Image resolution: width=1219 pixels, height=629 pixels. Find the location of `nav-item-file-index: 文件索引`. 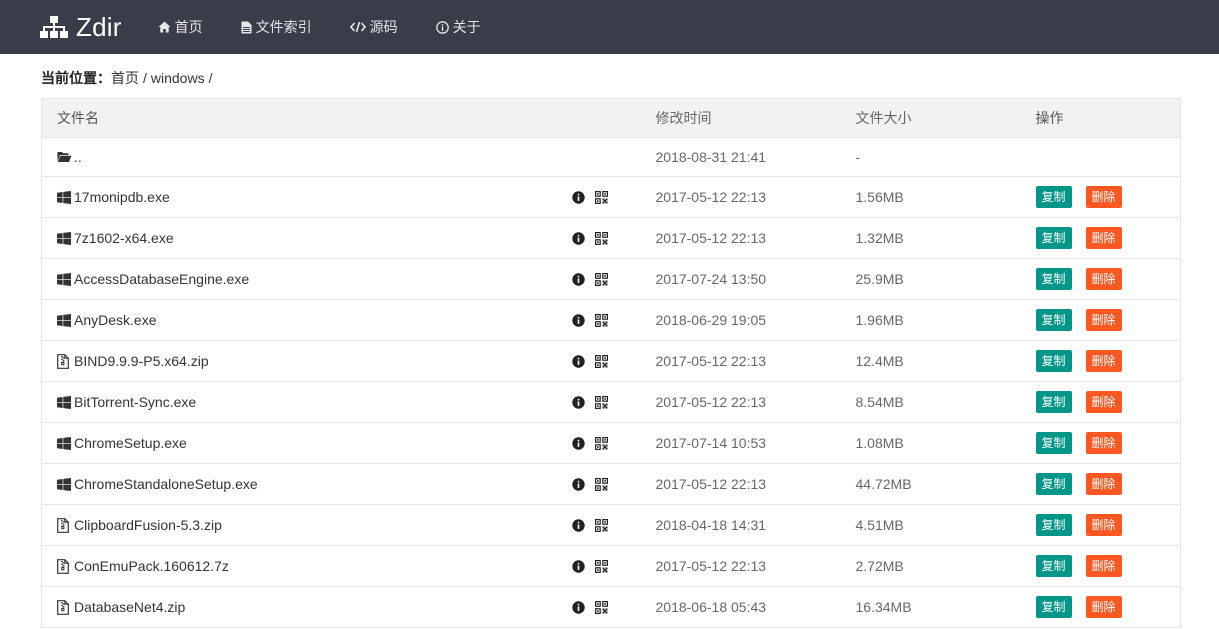

nav-item-file-index: 文件索引 is located at coordinates (276, 27).